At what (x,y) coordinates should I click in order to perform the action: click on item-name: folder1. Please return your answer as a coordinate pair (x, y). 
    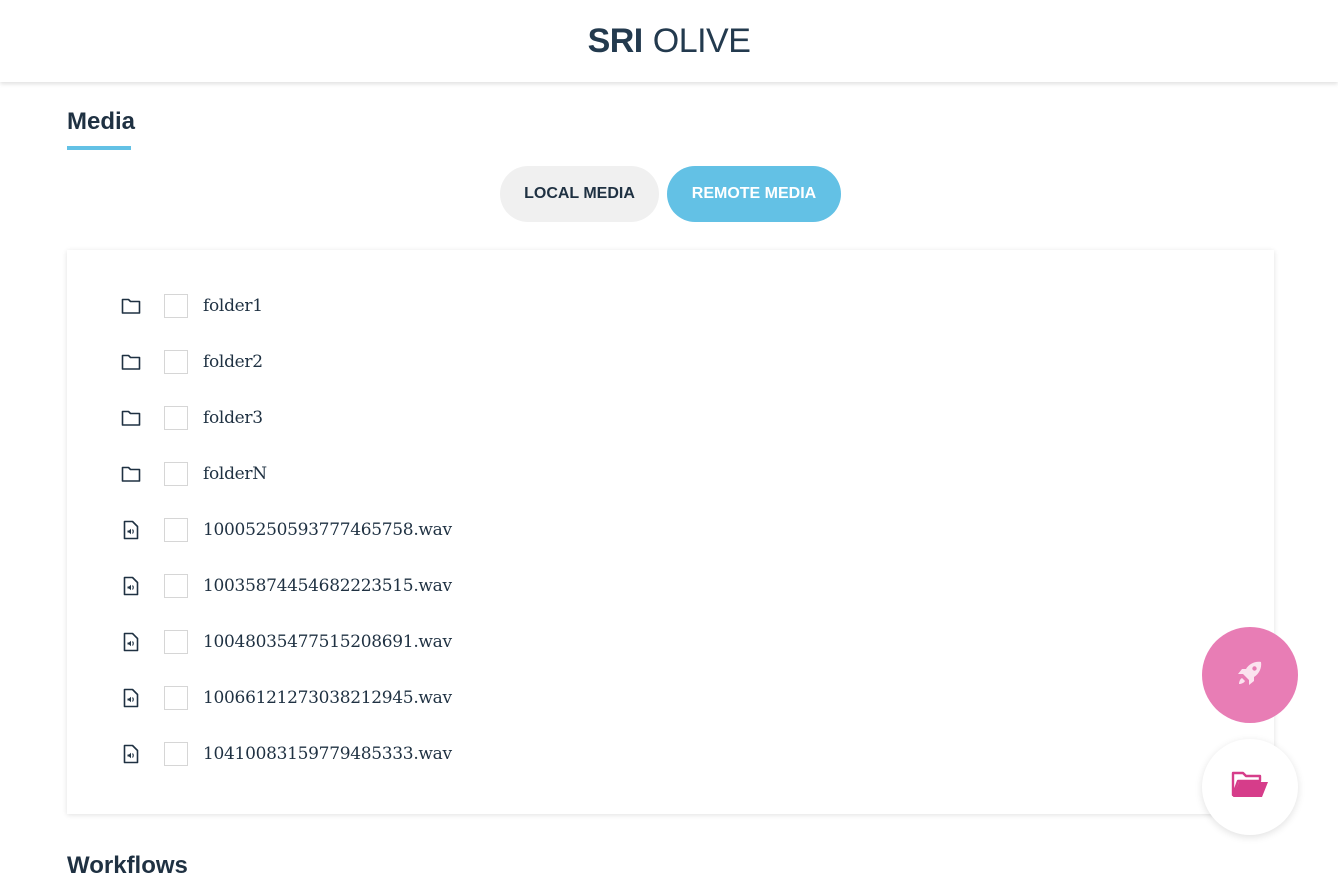
    Looking at the image, I should click on (233, 306).